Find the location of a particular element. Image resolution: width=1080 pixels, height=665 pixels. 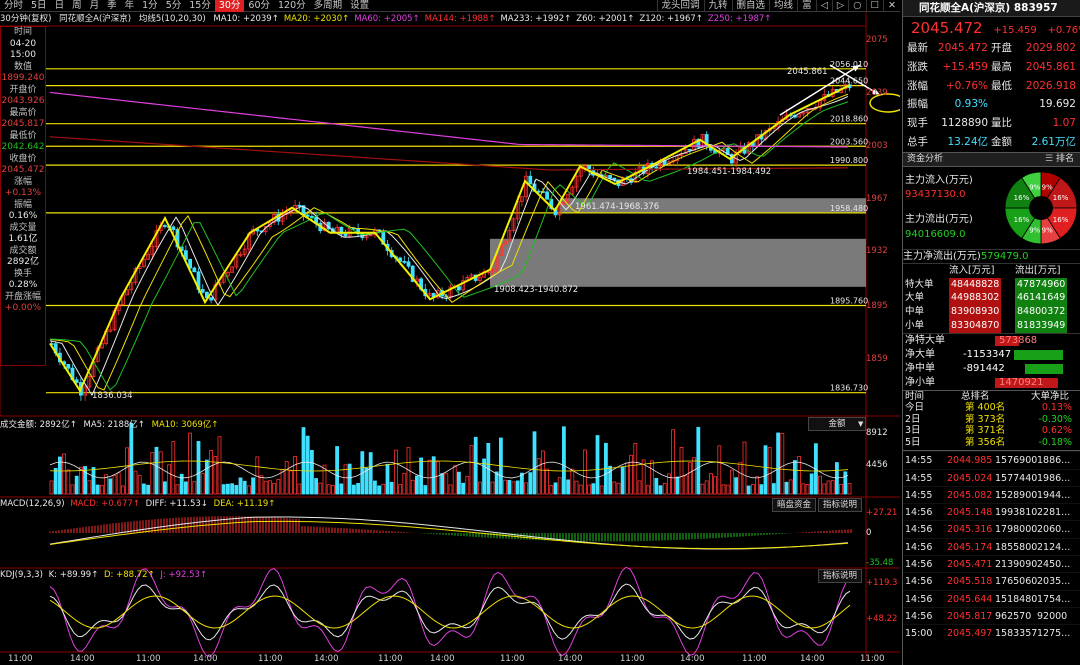

quote-value: 0.93% is located at coordinates (971, 104).